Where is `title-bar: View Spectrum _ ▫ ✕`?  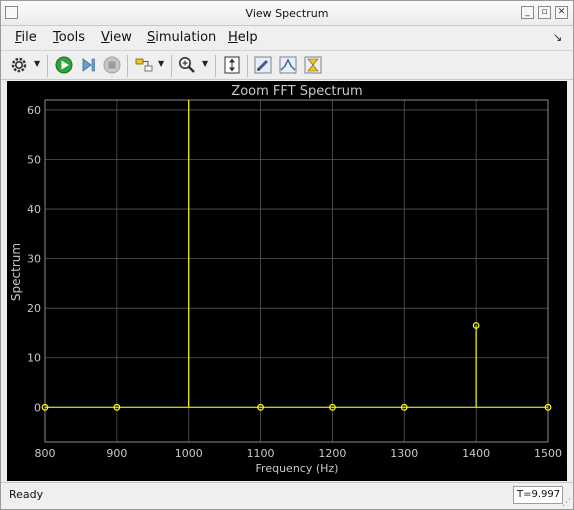 title-bar: View Spectrum _ ▫ ✕ is located at coordinates (287, 13).